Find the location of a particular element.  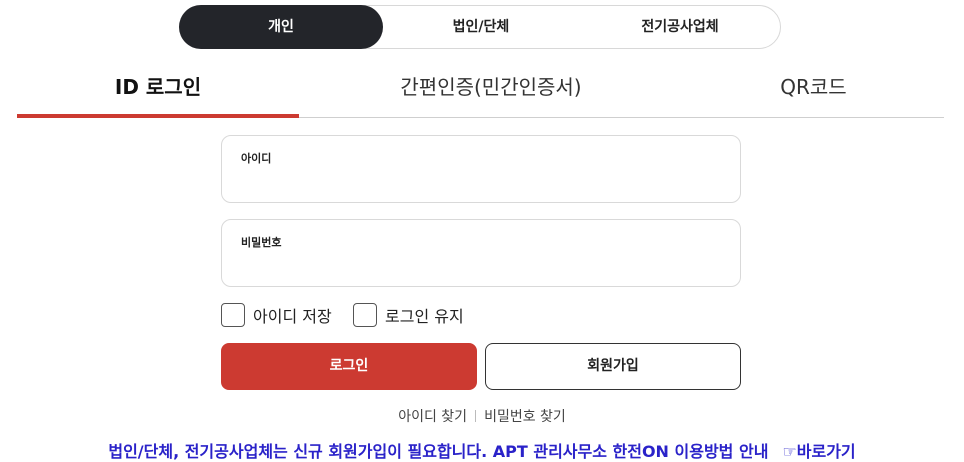

links-divider is located at coordinates (476, 416).